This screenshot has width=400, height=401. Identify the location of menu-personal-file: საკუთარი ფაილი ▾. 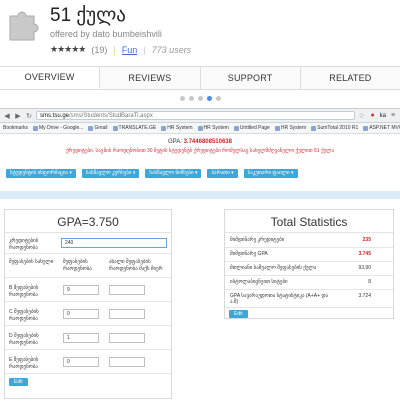
(270, 173).